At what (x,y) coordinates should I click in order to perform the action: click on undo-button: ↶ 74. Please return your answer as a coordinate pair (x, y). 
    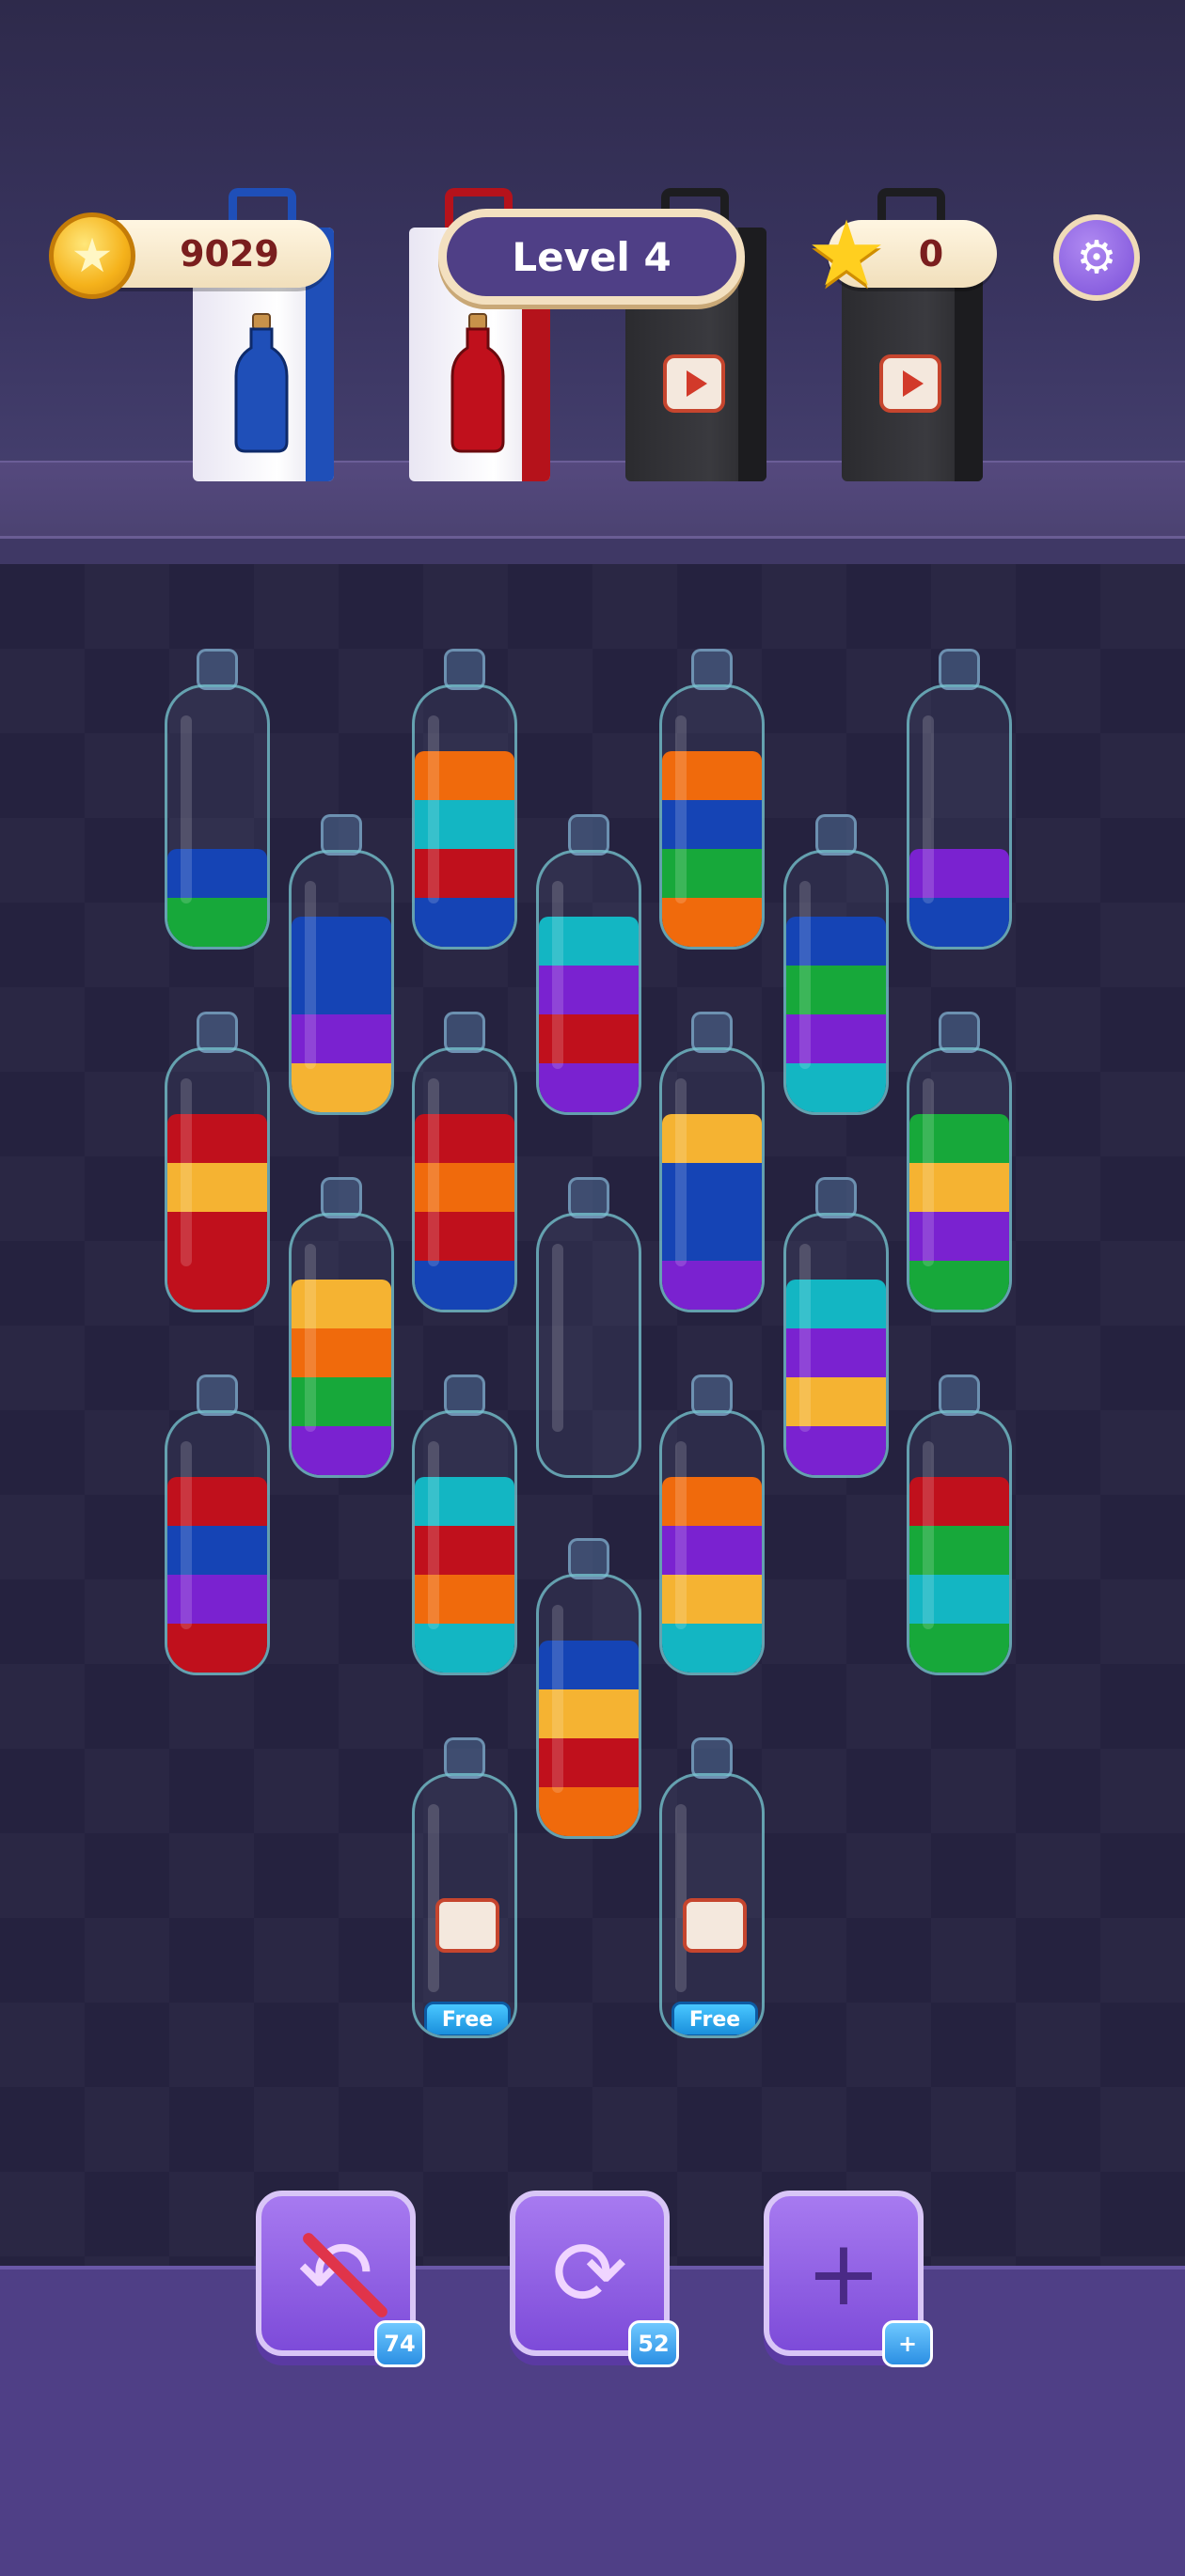
    Looking at the image, I should click on (340, 2279).